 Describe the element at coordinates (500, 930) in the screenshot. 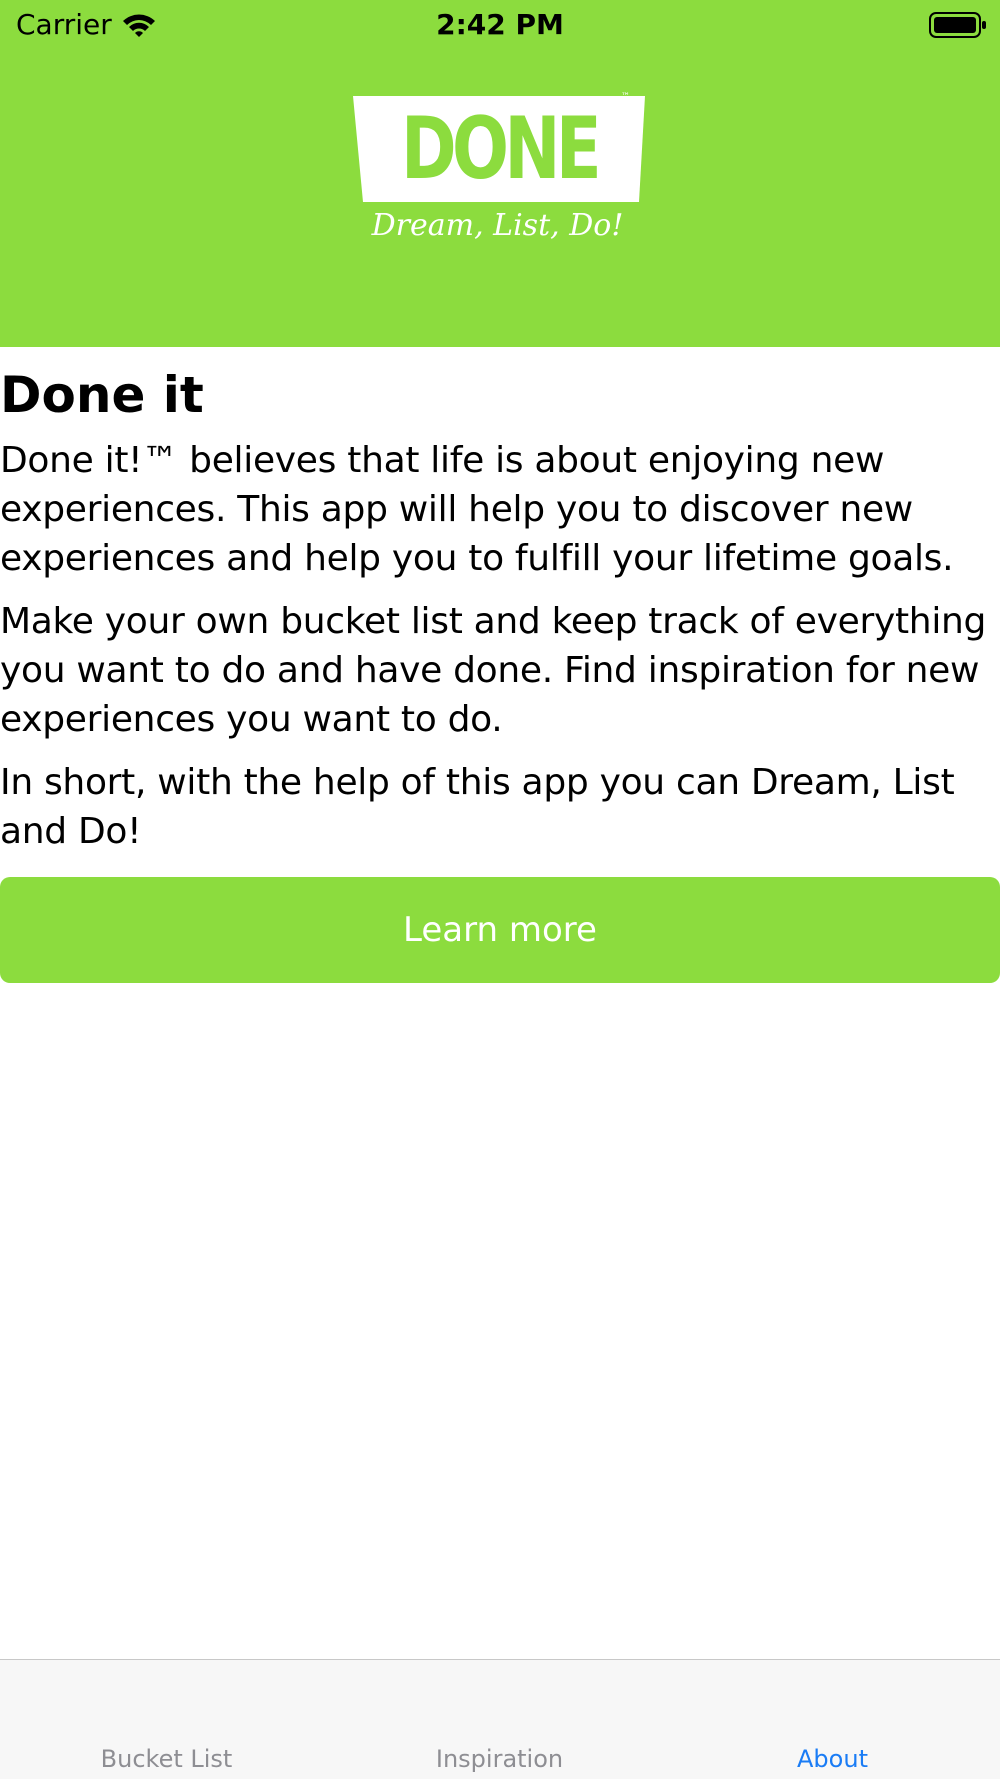

I see `learn-more-button: Learn more` at that location.